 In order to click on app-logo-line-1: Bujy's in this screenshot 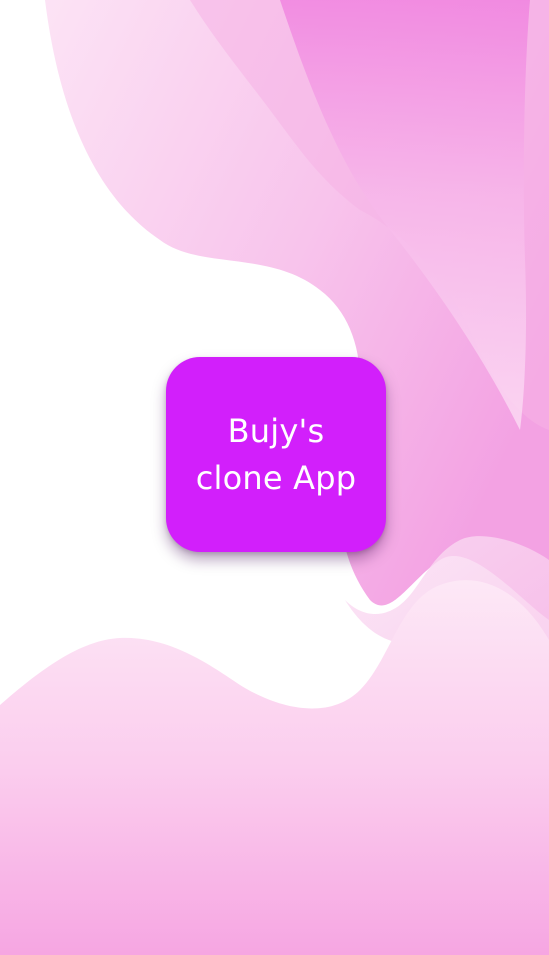, I will do `click(276, 430)`.